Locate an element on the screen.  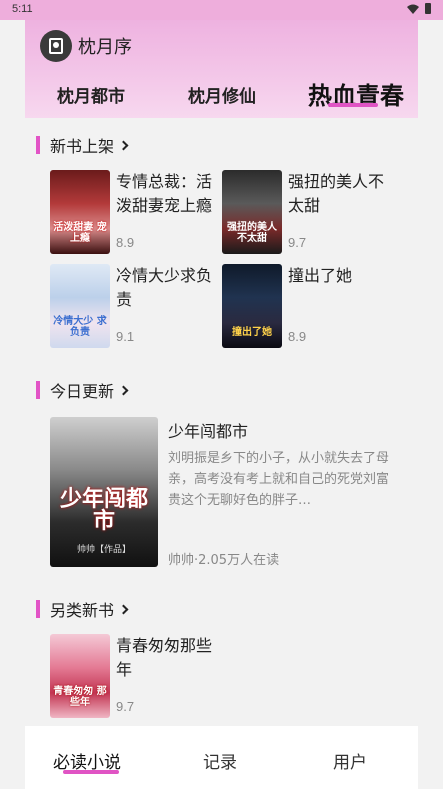
book-card: 活泼甜妻 宠上瘾 专情总裁：活泼甜妻宠上瘾 8.9 is located at coordinates (135, 213).